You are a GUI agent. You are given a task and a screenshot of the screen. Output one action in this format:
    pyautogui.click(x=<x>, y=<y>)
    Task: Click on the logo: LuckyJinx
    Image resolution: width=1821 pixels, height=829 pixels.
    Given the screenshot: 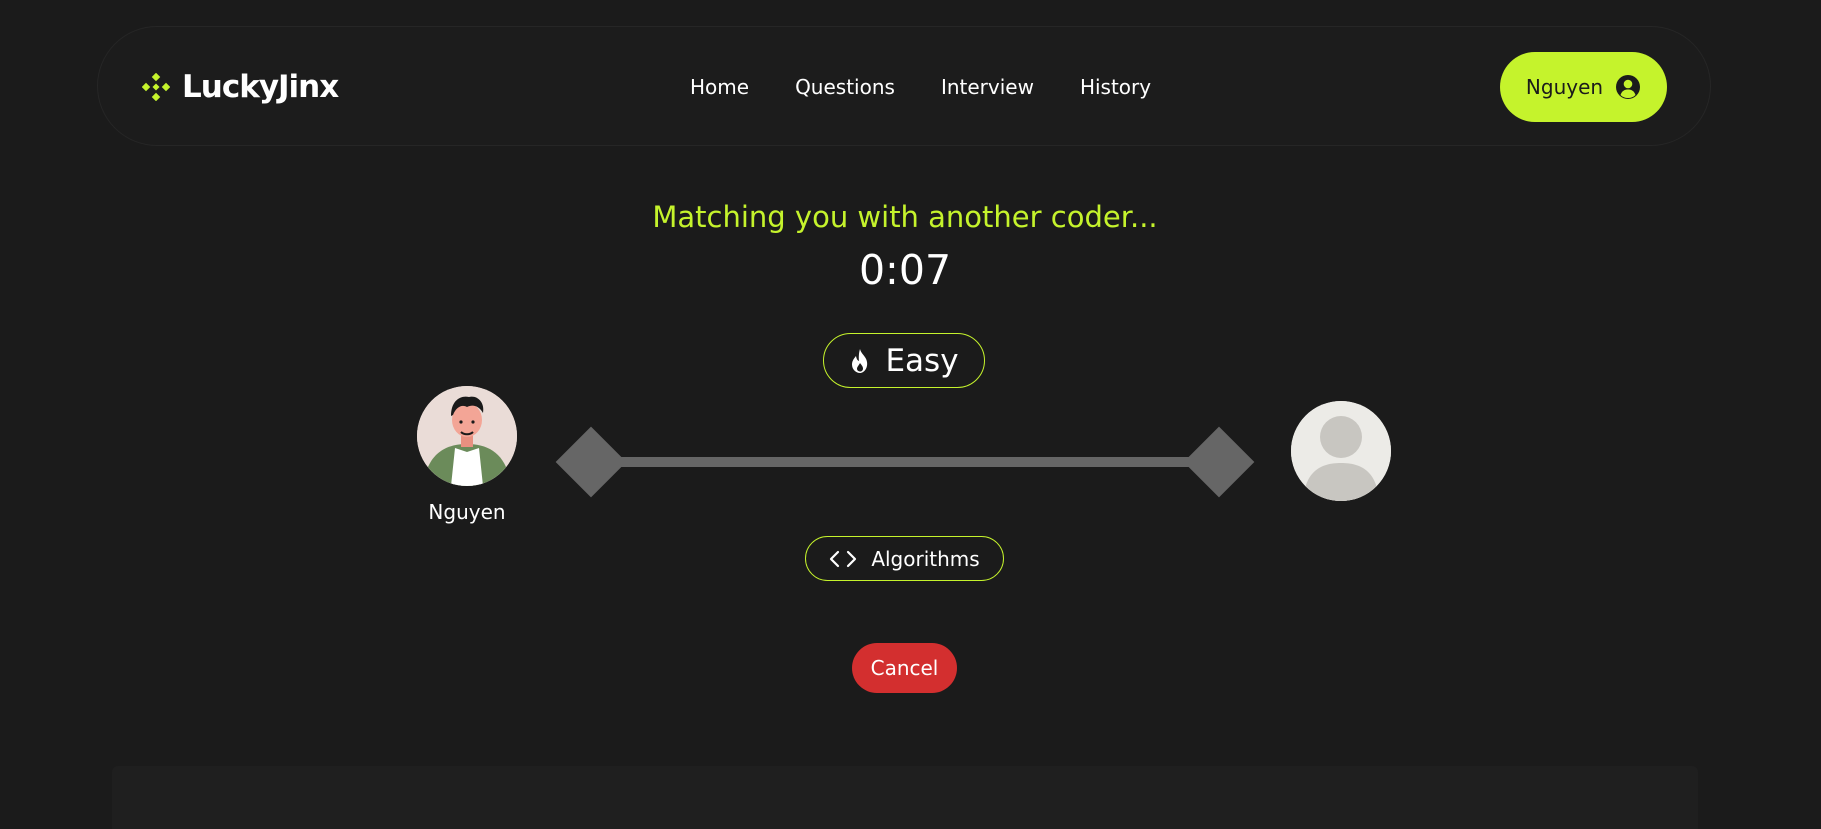 What is the action you would take?
    pyautogui.click(x=240, y=87)
    